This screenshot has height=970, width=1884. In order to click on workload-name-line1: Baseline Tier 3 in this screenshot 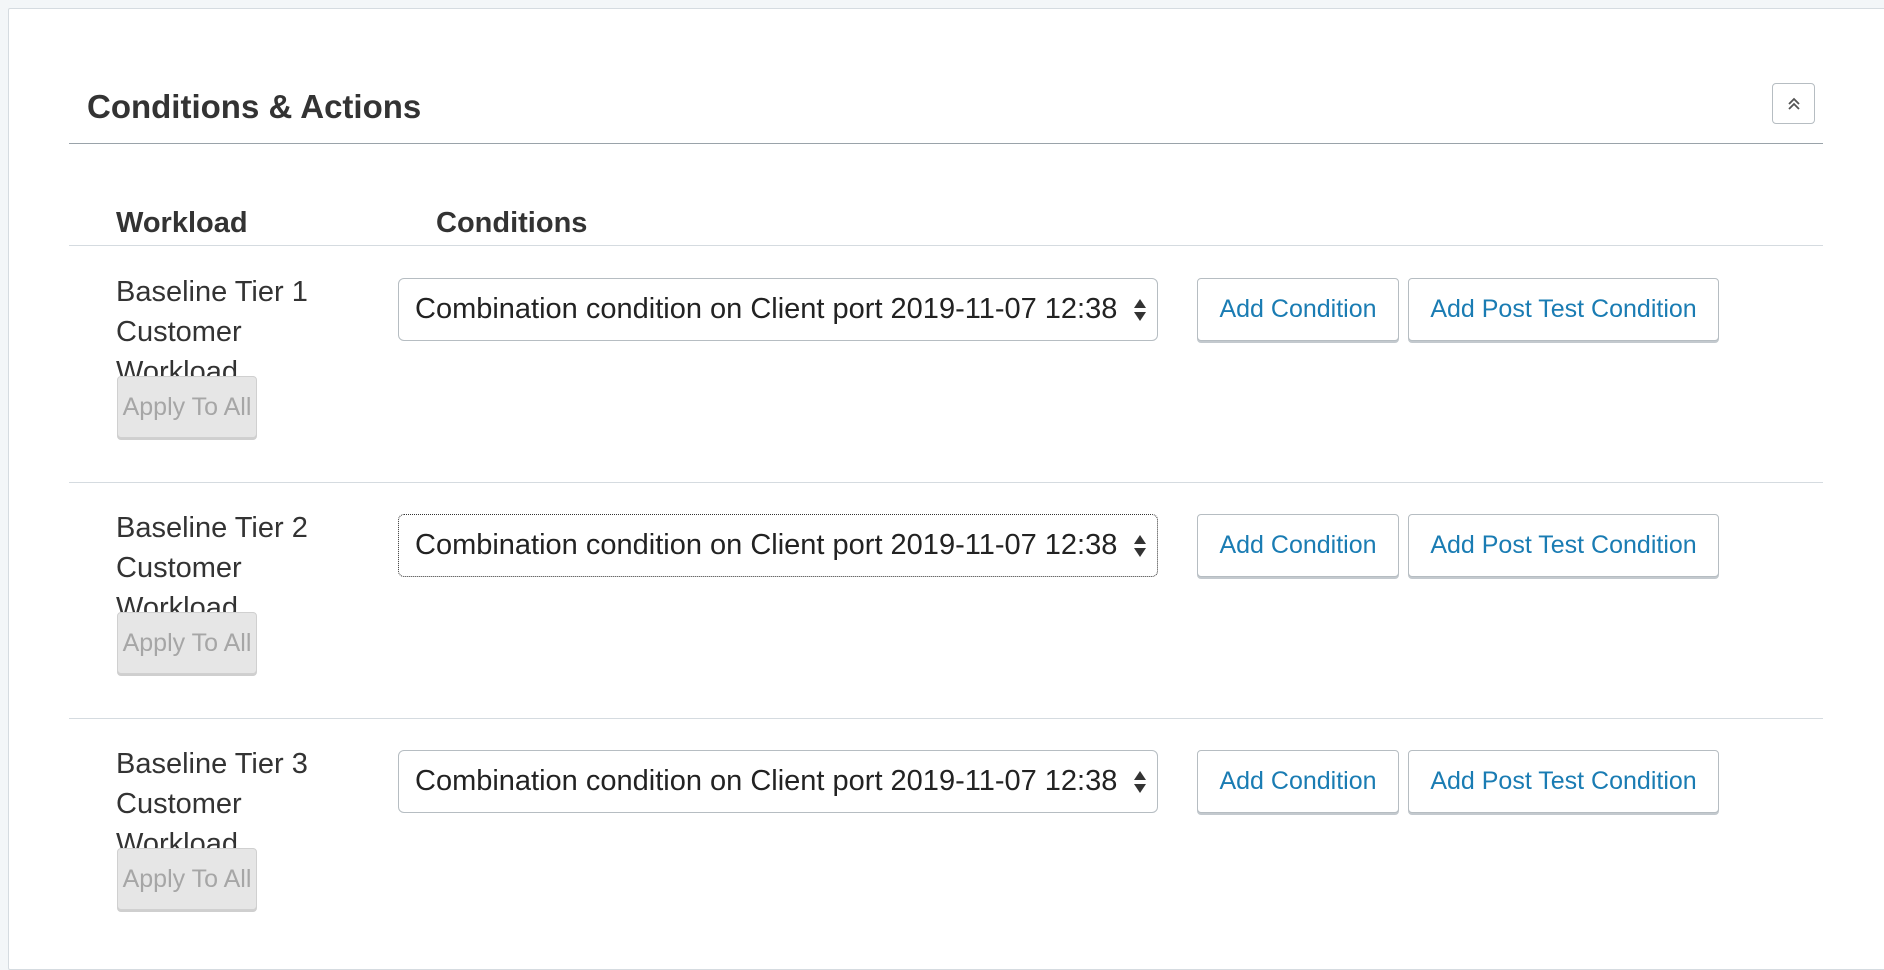, I will do `click(212, 764)`.